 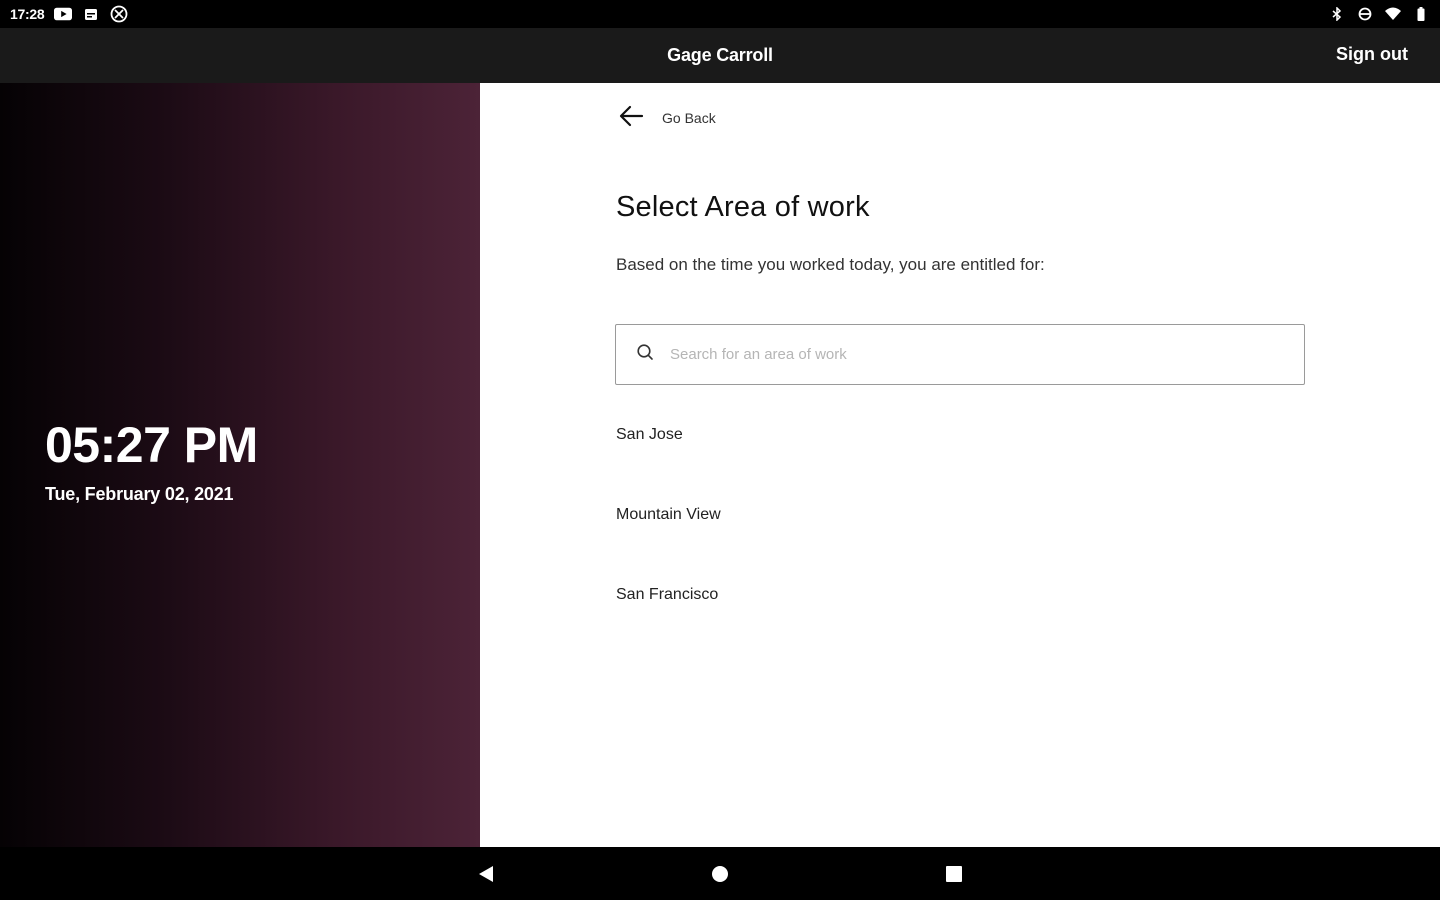 What do you see at coordinates (743, 207) in the screenshot?
I see `page-title: Select Area of work` at bounding box center [743, 207].